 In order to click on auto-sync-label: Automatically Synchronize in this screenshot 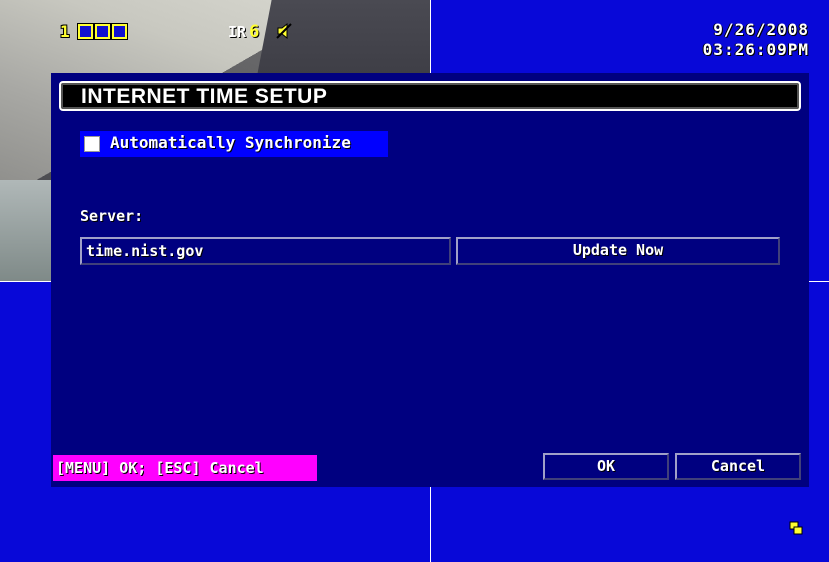, I will do `click(230, 142)`.